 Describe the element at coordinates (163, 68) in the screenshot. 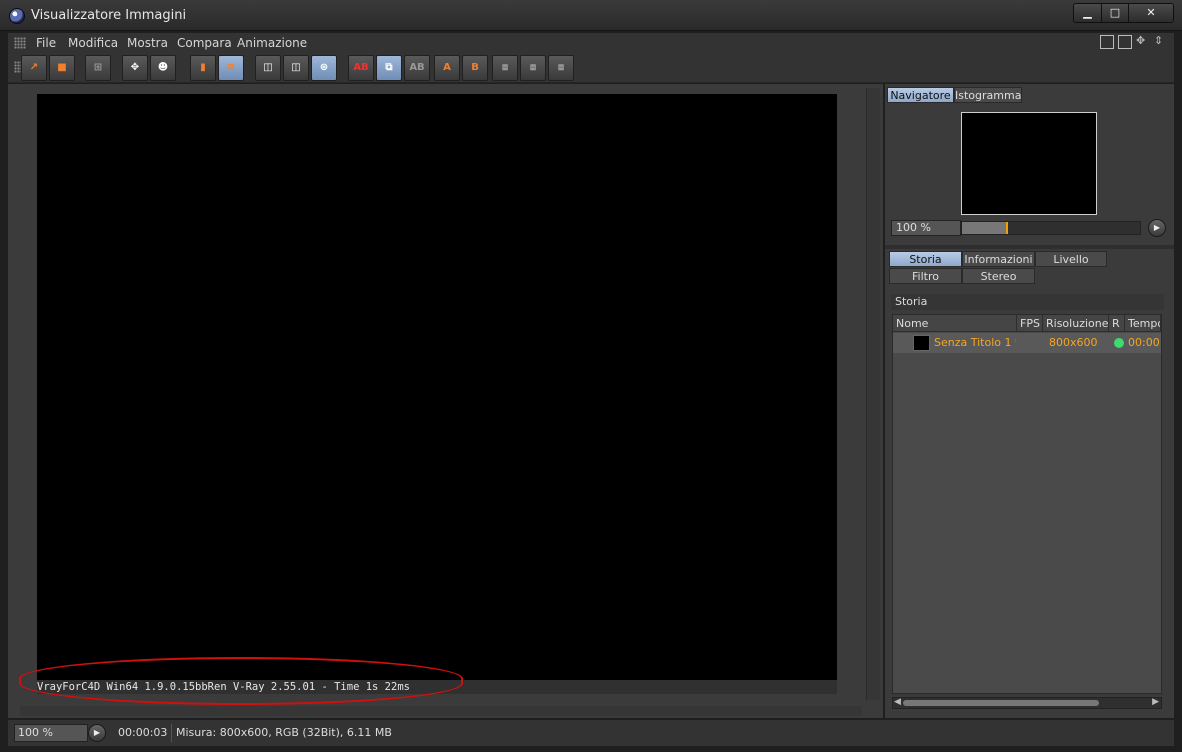

I see `user-icon: ☻` at that location.